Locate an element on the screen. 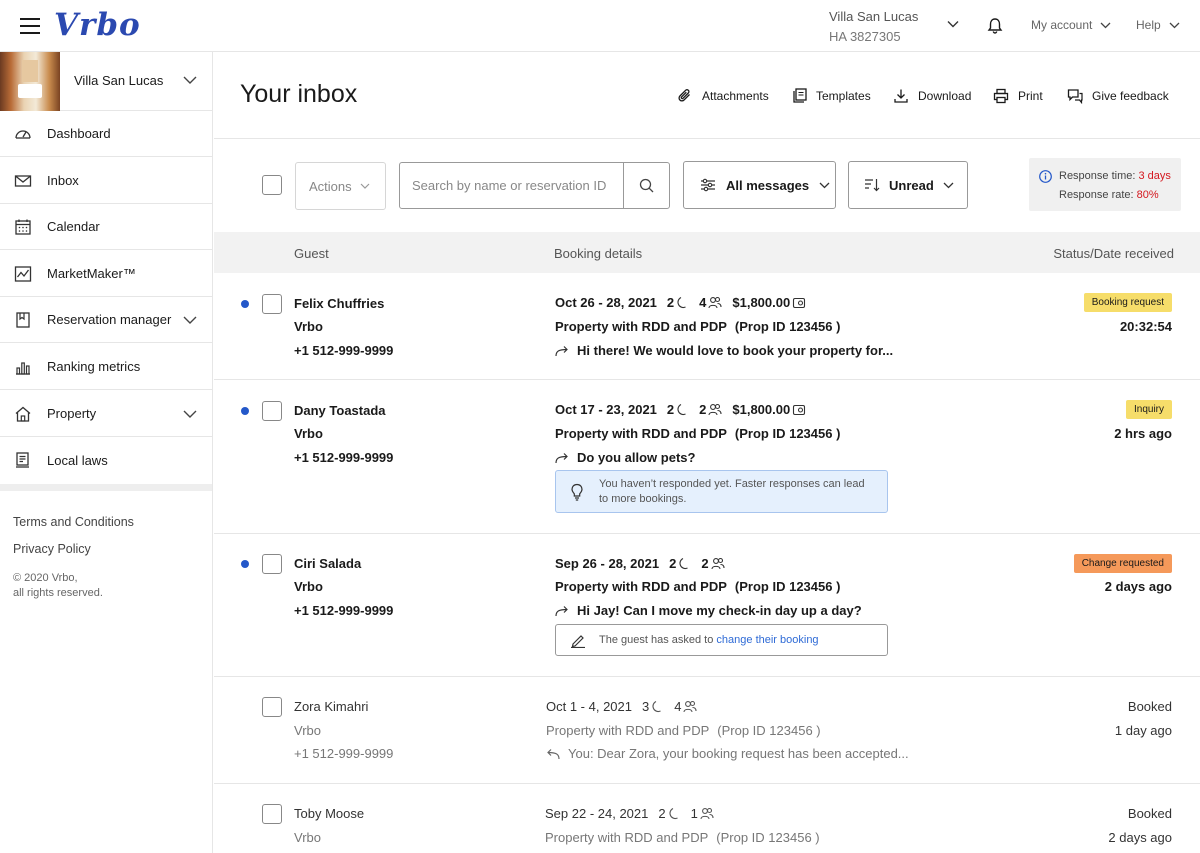 This screenshot has width=1200, height=853. response-time: Response time: 3 days is located at coordinates (1115, 176).